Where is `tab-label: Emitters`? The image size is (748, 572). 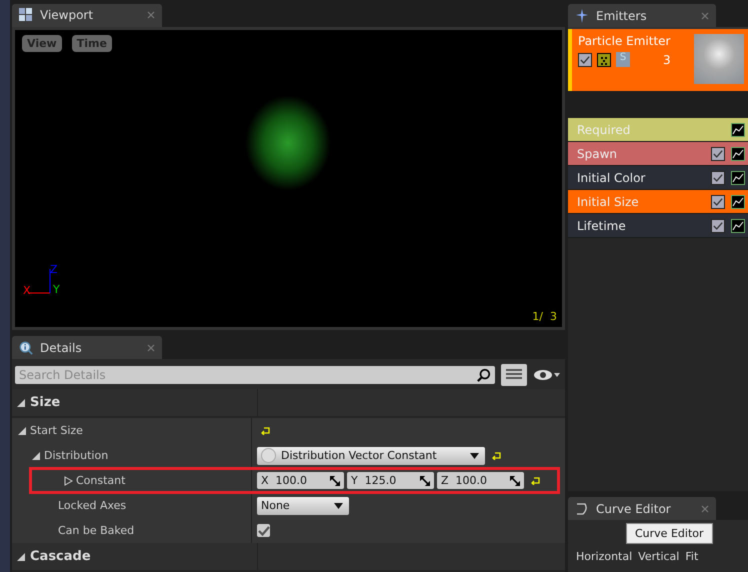 tab-label: Emitters is located at coordinates (621, 15).